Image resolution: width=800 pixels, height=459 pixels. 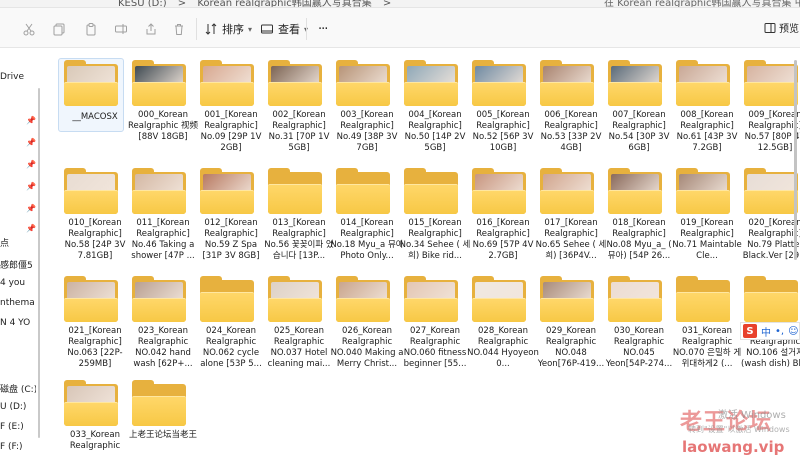 I want to click on nav-item-drive: Drive, so click(x=18, y=80).